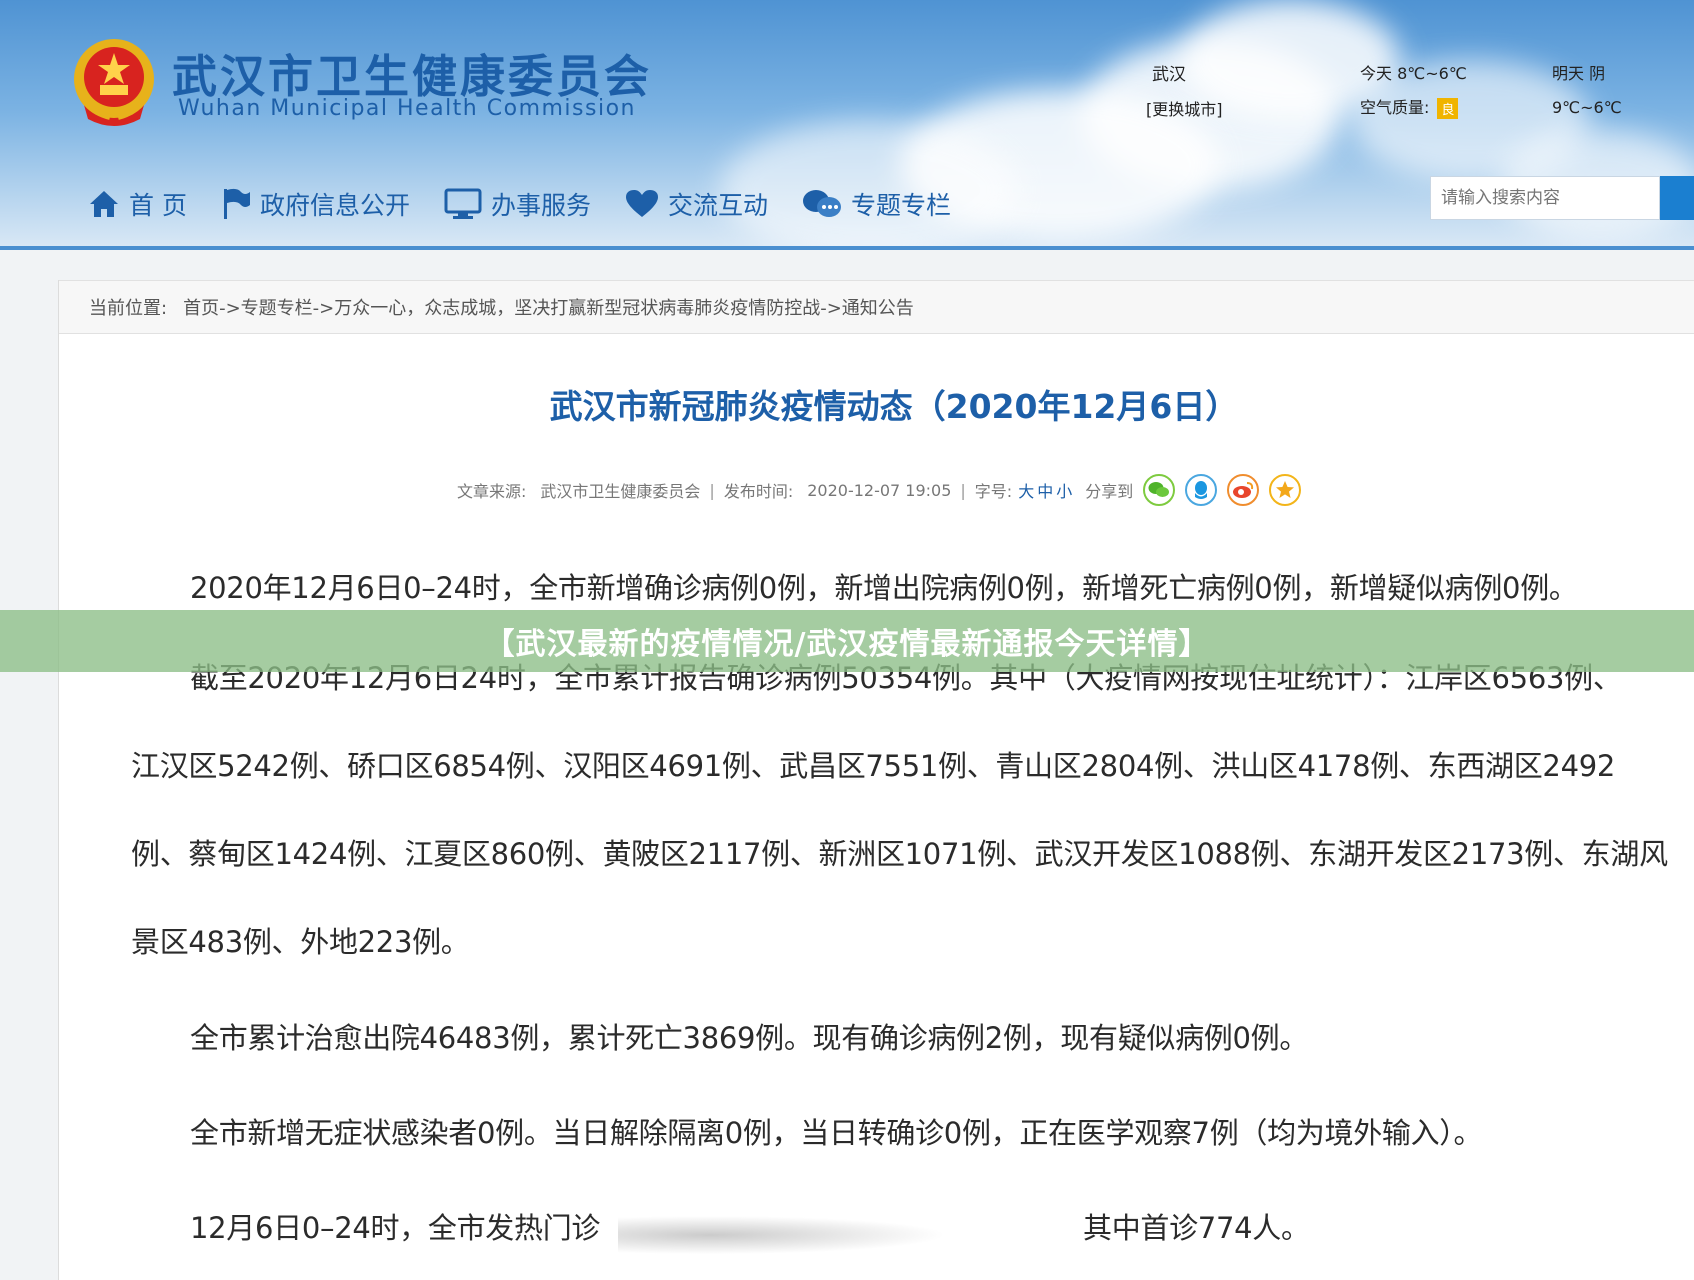 The image size is (1694, 1280). Describe the element at coordinates (1027, 491) in the screenshot. I see `font-size-large-button: 大` at that location.